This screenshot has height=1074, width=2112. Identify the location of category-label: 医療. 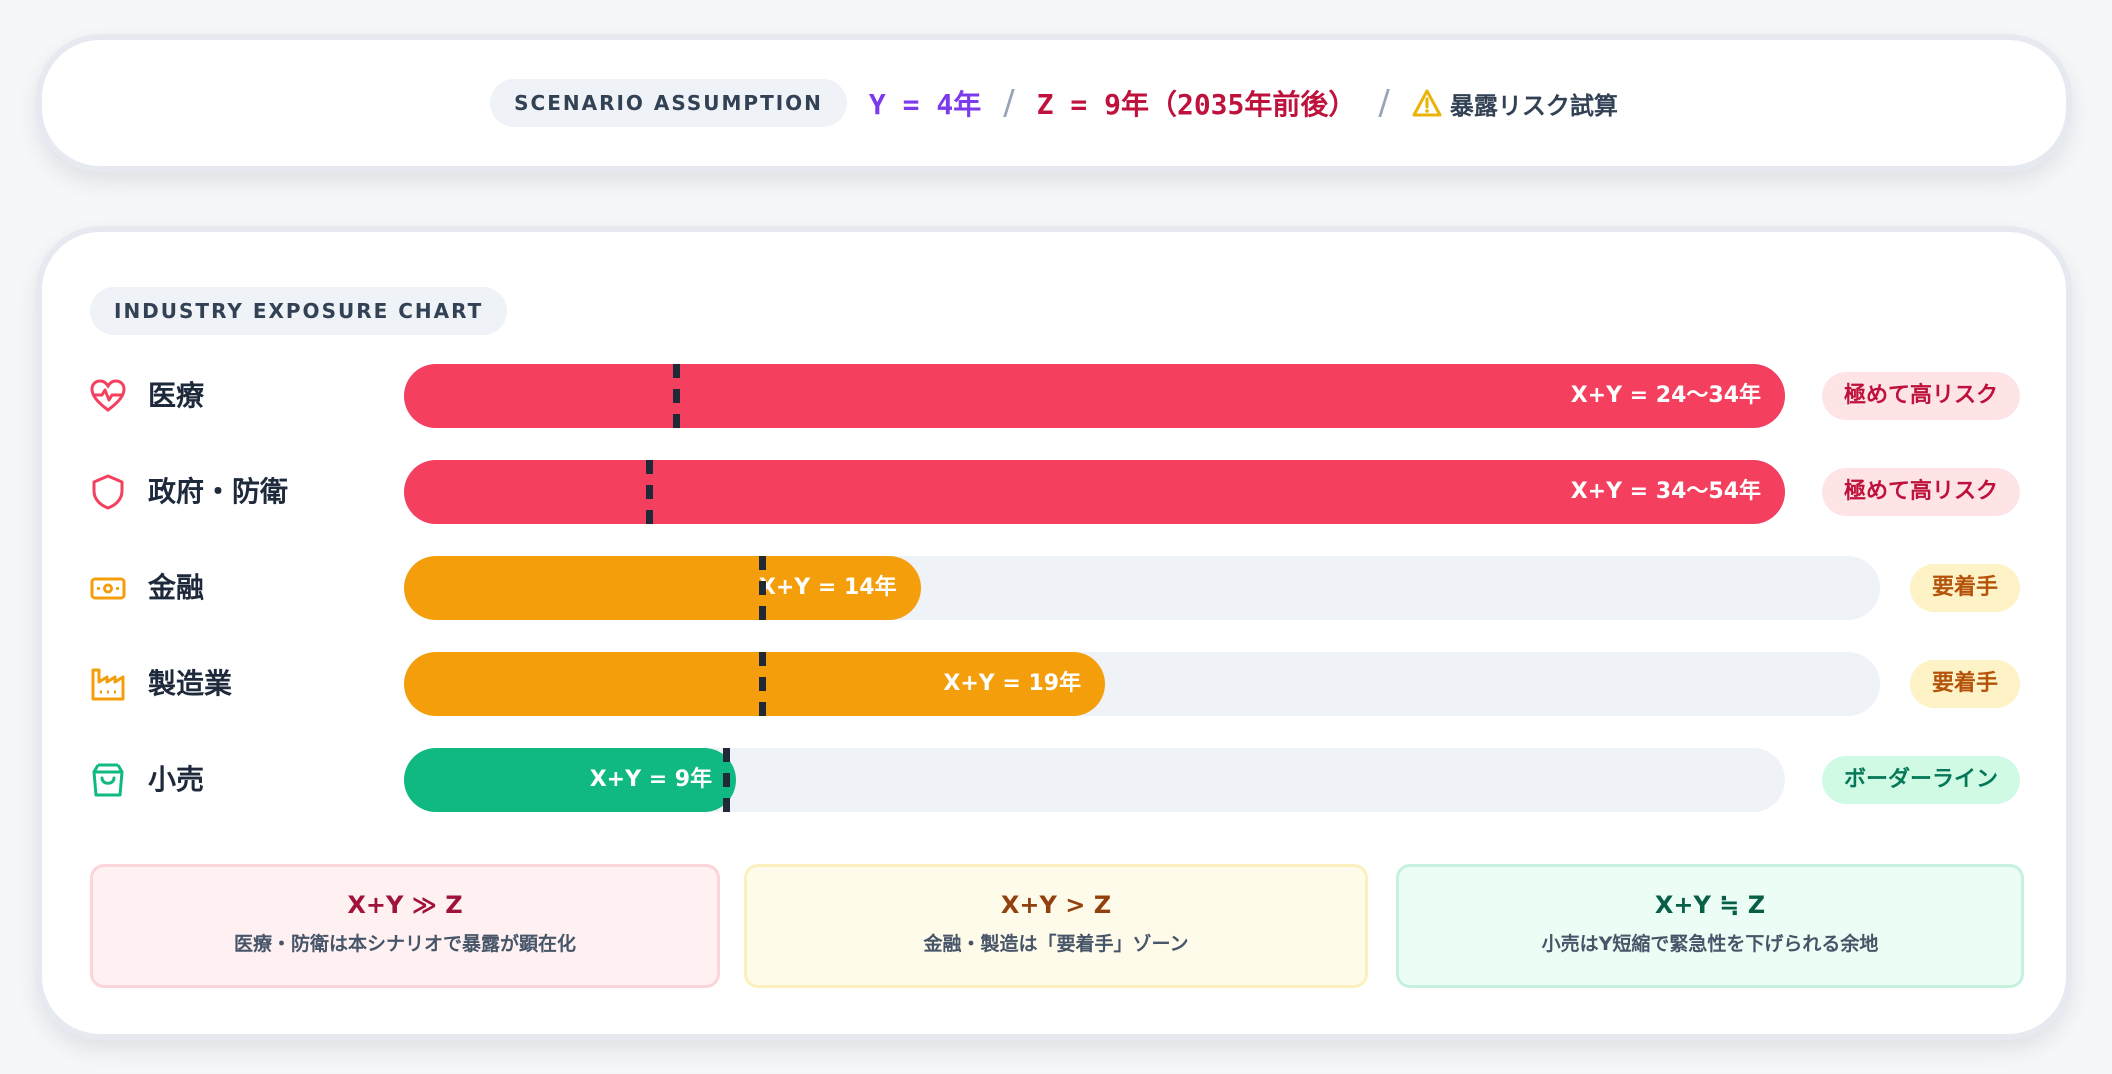
(176, 395).